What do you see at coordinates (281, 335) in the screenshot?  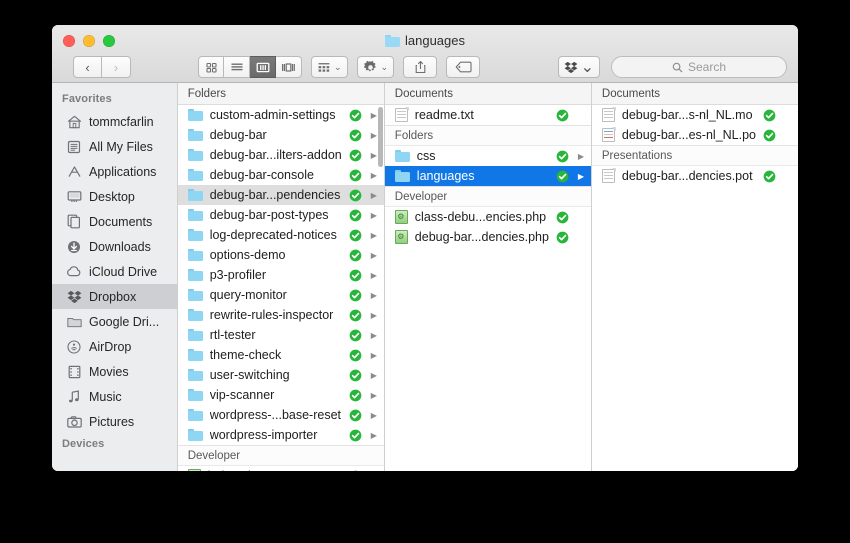 I see `file-row: rtl-tester ▶` at bounding box center [281, 335].